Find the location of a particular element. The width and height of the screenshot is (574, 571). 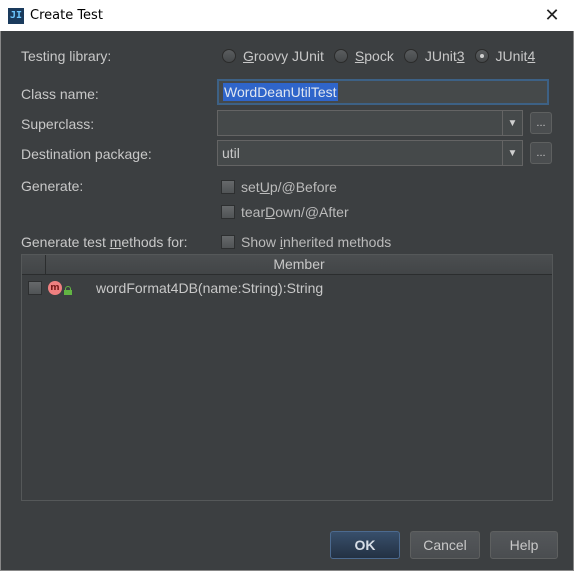

ok-button: OK is located at coordinates (365, 545).